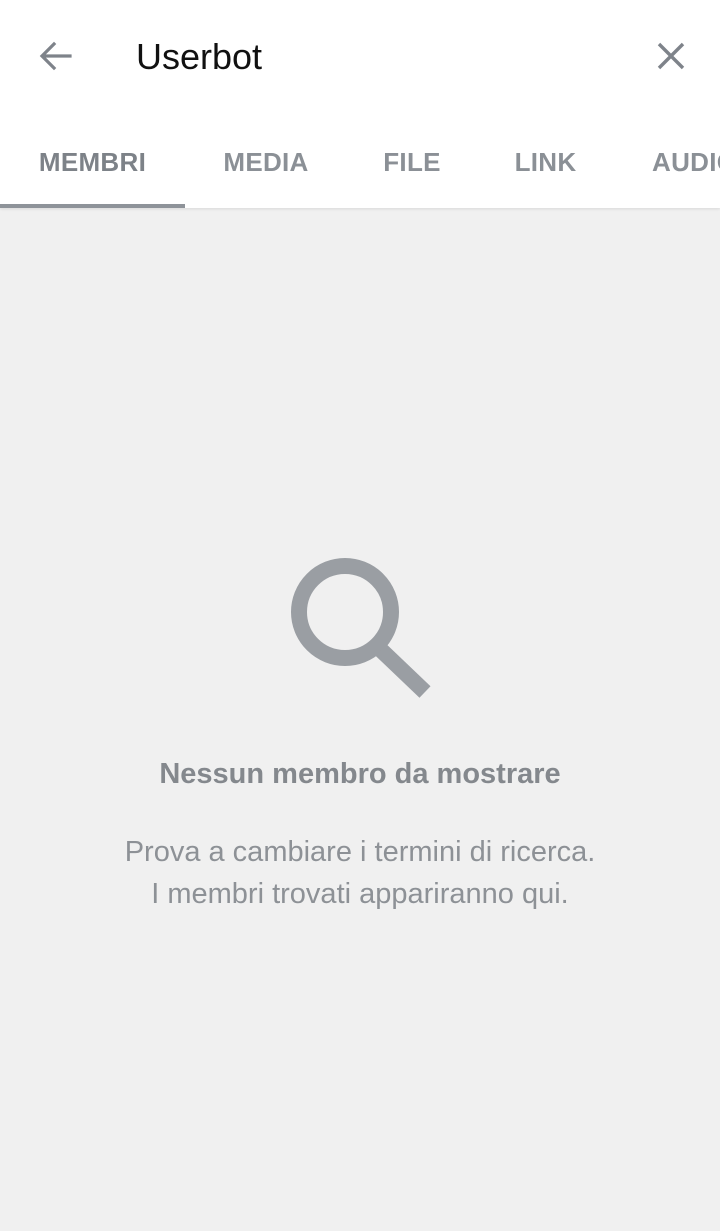  I want to click on empty-state-line-1: Prova a cambiare i termini di ricerca., so click(360, 852).